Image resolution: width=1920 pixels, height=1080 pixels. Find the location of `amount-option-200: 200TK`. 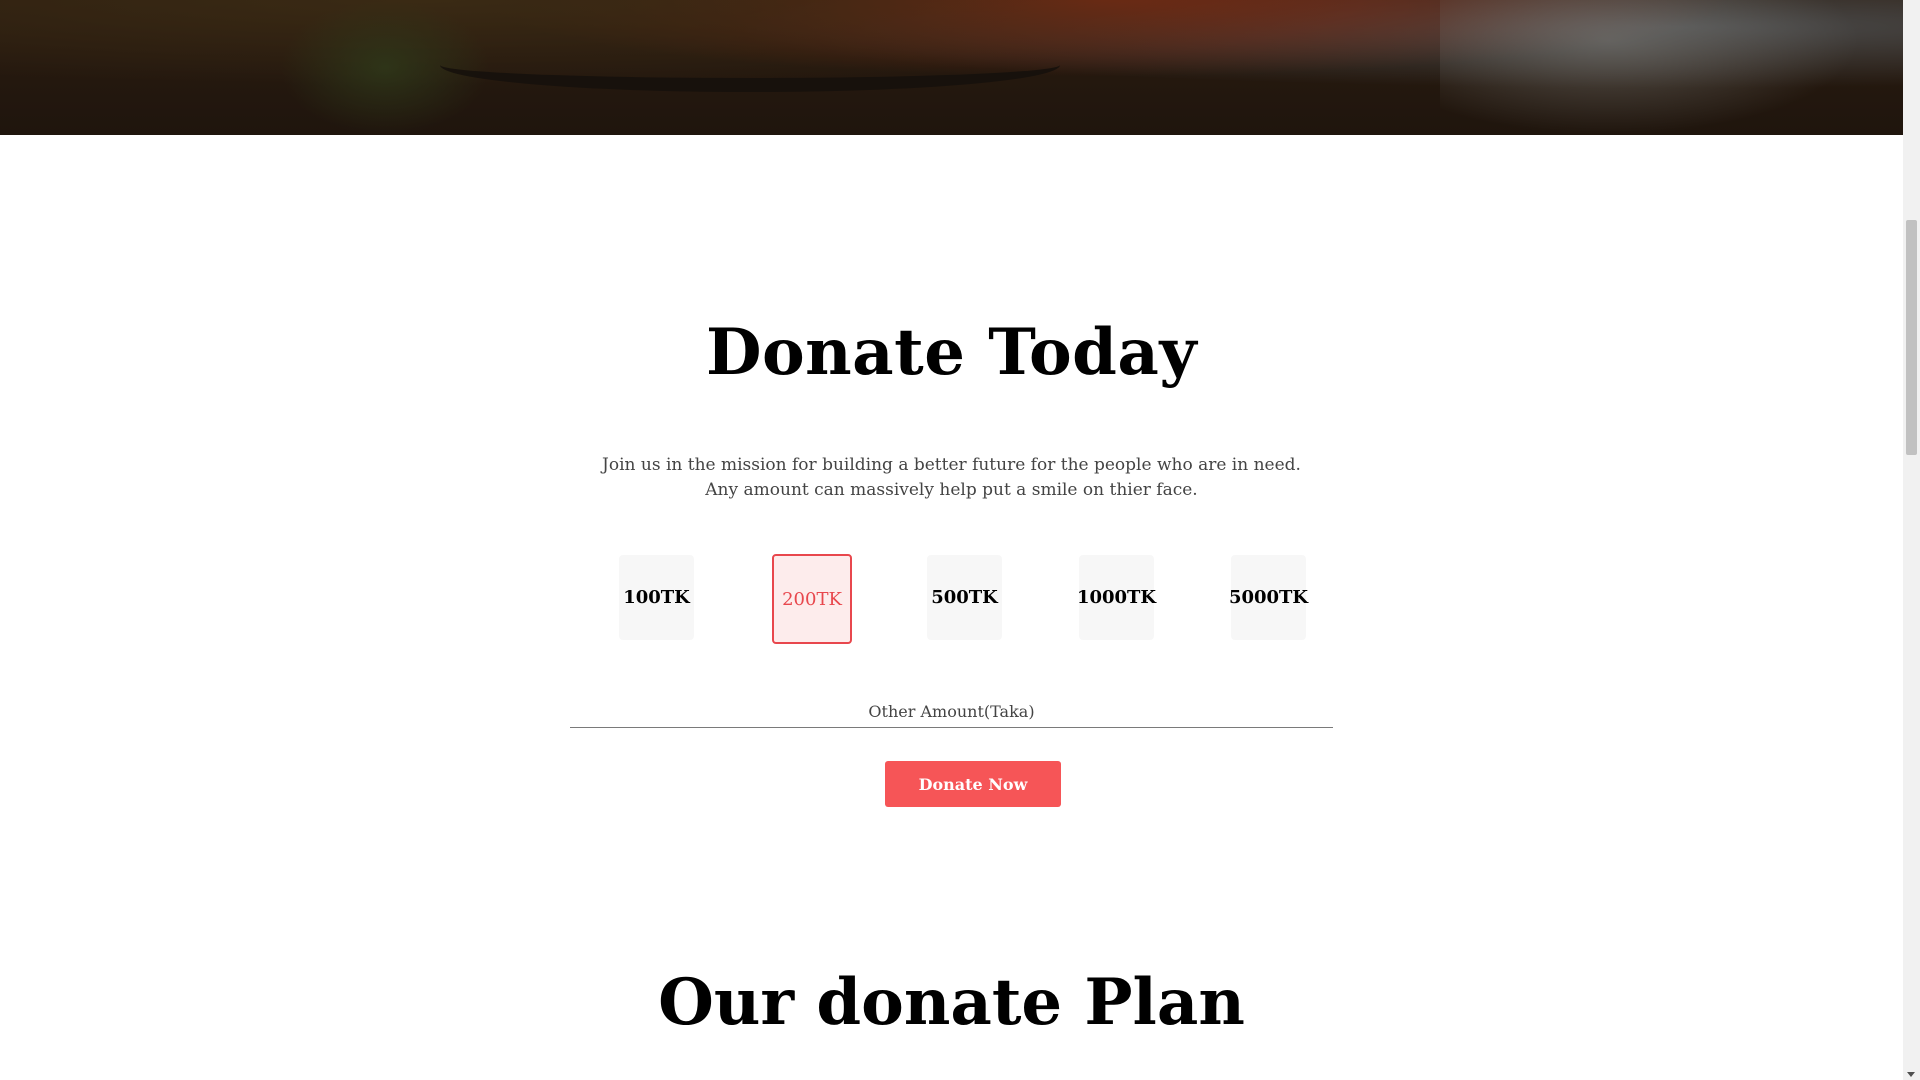

amount-option-200: 200TK is located at coordinates (812, 599).